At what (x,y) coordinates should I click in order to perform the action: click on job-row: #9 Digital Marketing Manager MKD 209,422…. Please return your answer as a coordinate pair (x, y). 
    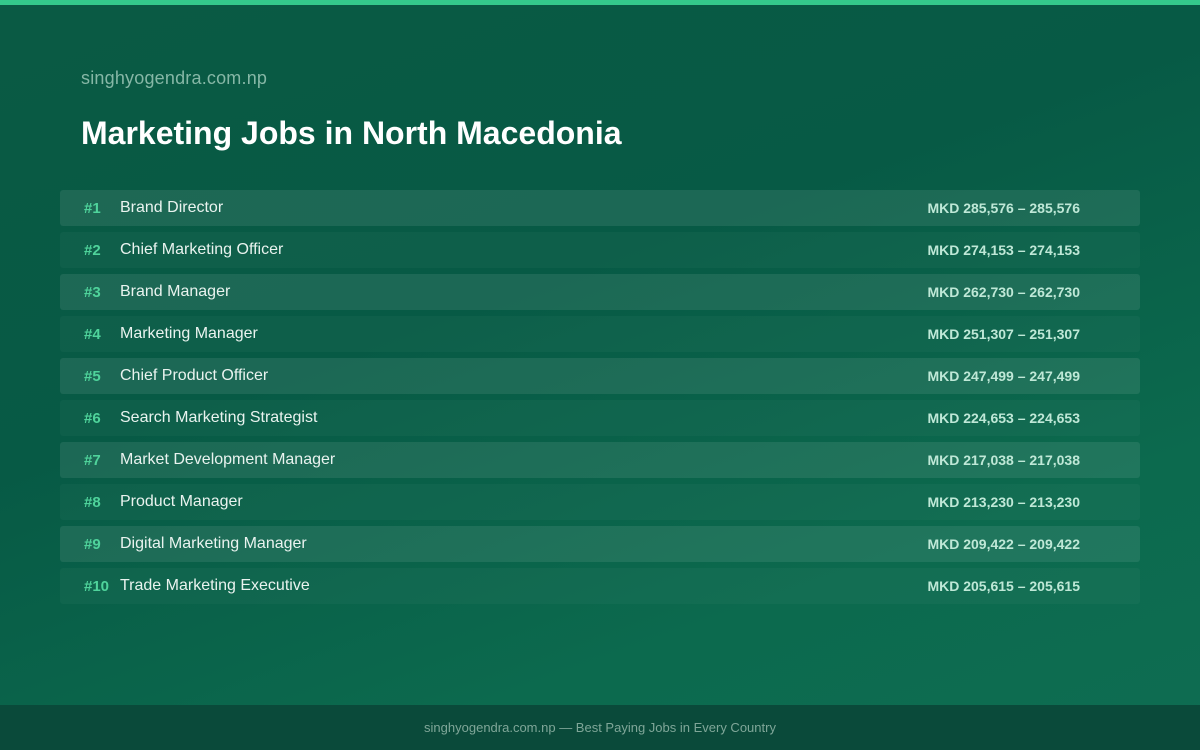
    Looking at the image, I should click on (600, 544).